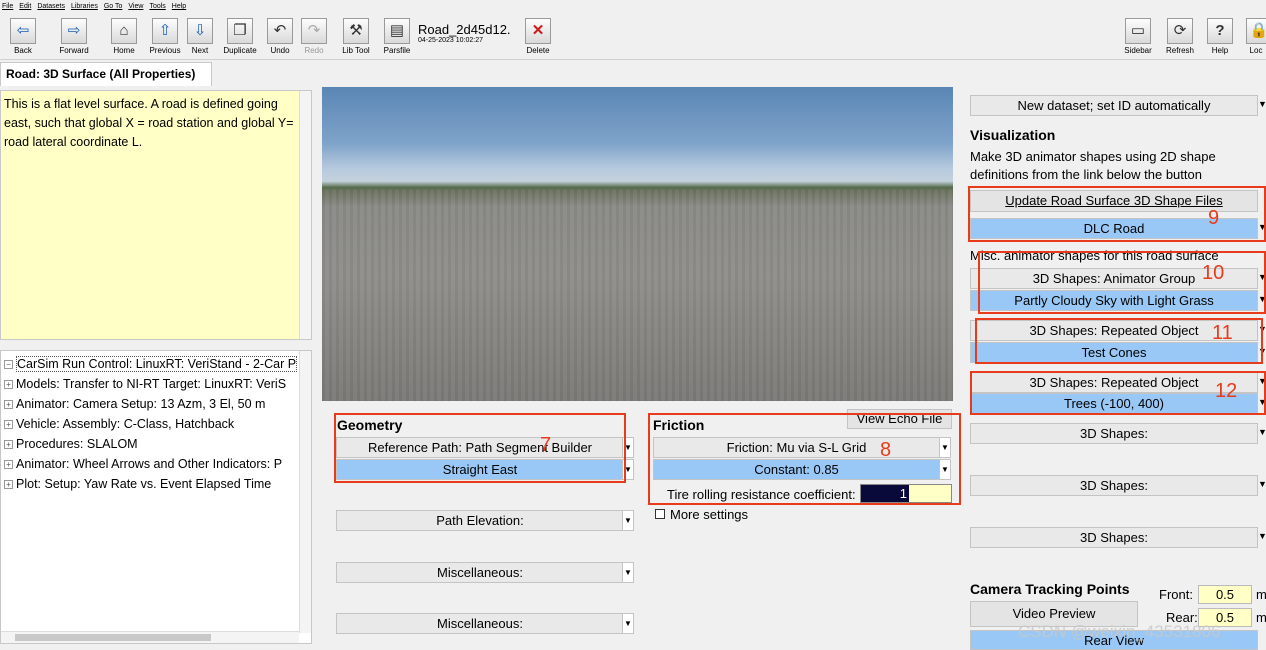 The image size is (1266, 650). What do you see at coordinates (480, 623) in the screenshot?
I see `miscellaneous-dropdown-2: Miscellaneous:` at bounding box center [480, 623].